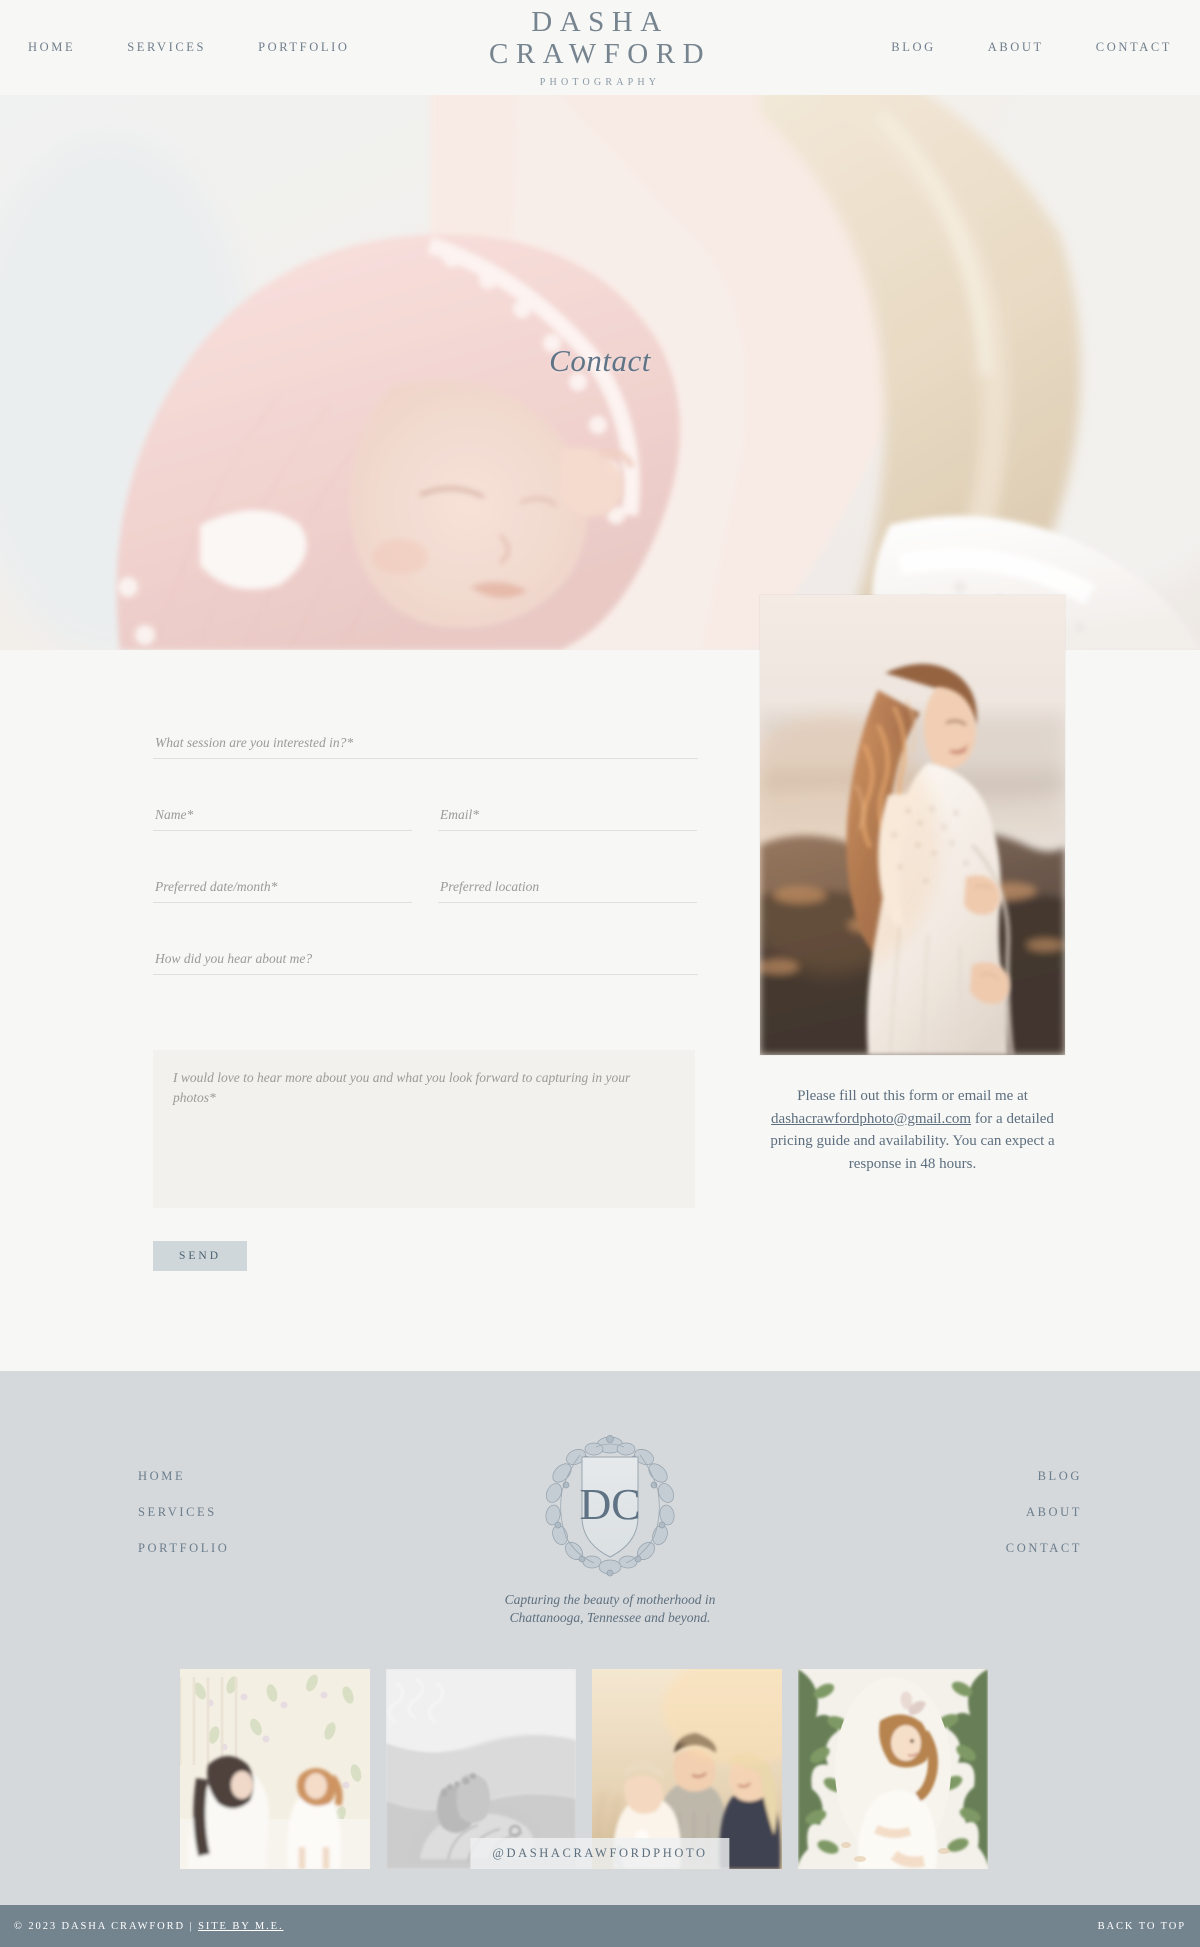 The height and width of the screenshot is (1947, 1200). What do you see at coordinates (263, 1493) in the screenshot?
I see `footer-nav-left: HOME SERVICES PORTFOLIO` at bounding box center [263, 1493].